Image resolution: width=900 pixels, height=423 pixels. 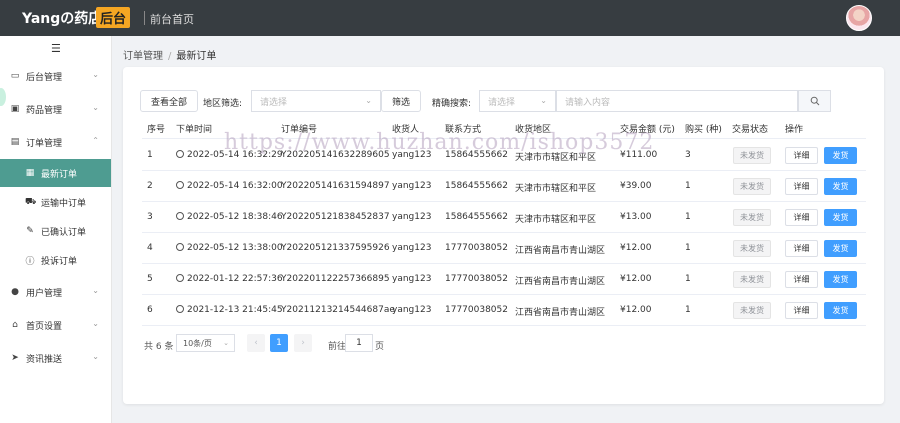 What do you see at coordinates (223, 104) in the screenshot?
I see `region-filter-label: 地区筛选:` at bounding box center [223, 104].